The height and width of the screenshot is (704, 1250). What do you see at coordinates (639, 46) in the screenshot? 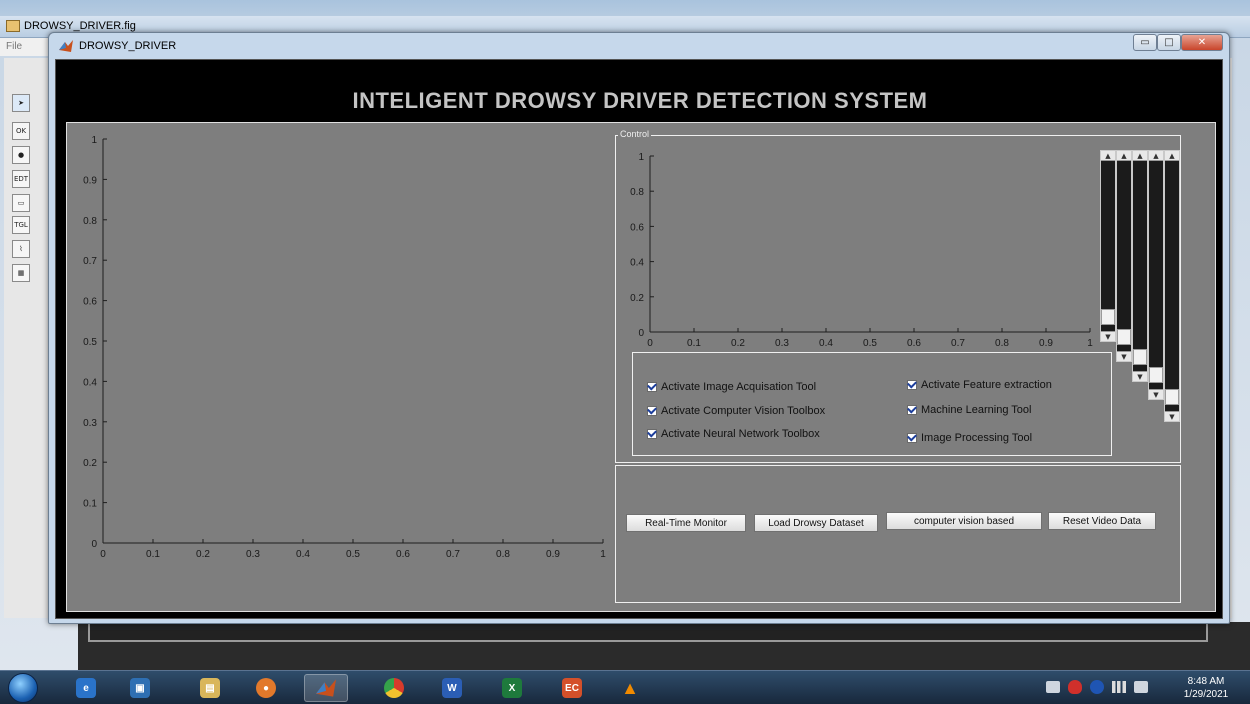
I see `figure-titlebar: DROWSY_DRIVER ▭ □ ✕` at bounding box center [639, 46].